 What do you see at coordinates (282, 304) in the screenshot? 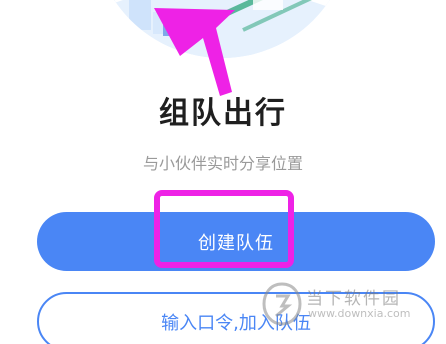
I see `watermark-logo-icon` at bounding box center [282, 304].